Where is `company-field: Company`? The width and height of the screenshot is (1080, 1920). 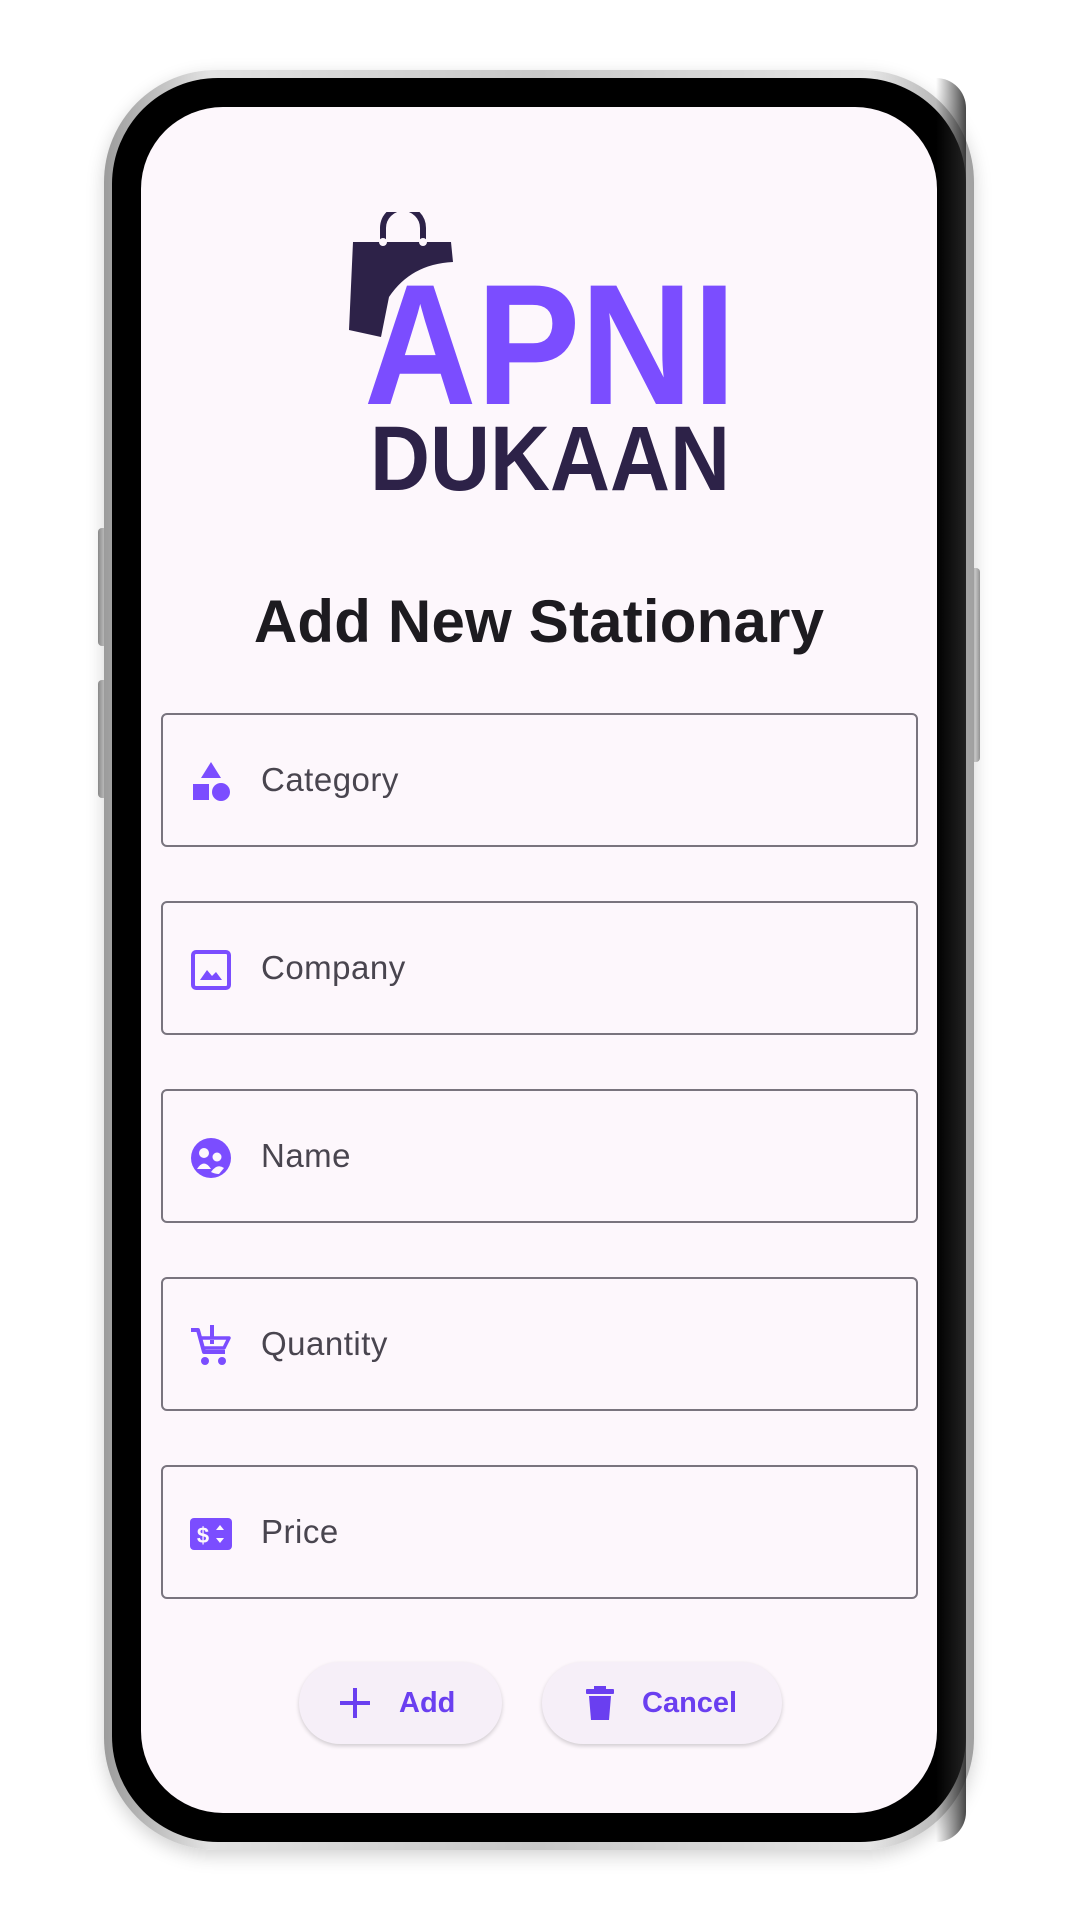
company-field: Company is located at coordinates (539, 968).